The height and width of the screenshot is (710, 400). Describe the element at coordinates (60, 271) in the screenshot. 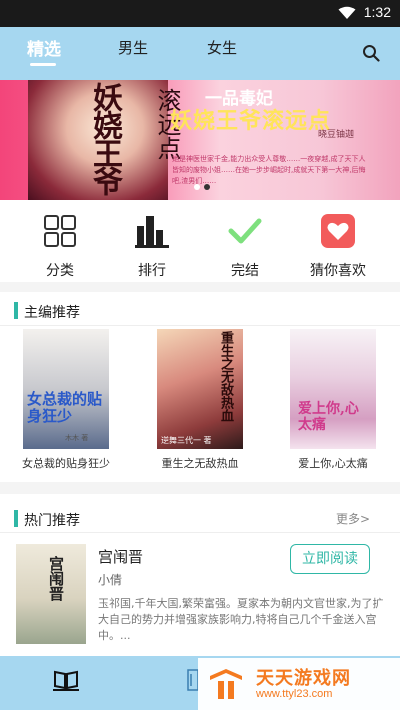

I see `nav-category-label: 分类` at that location.